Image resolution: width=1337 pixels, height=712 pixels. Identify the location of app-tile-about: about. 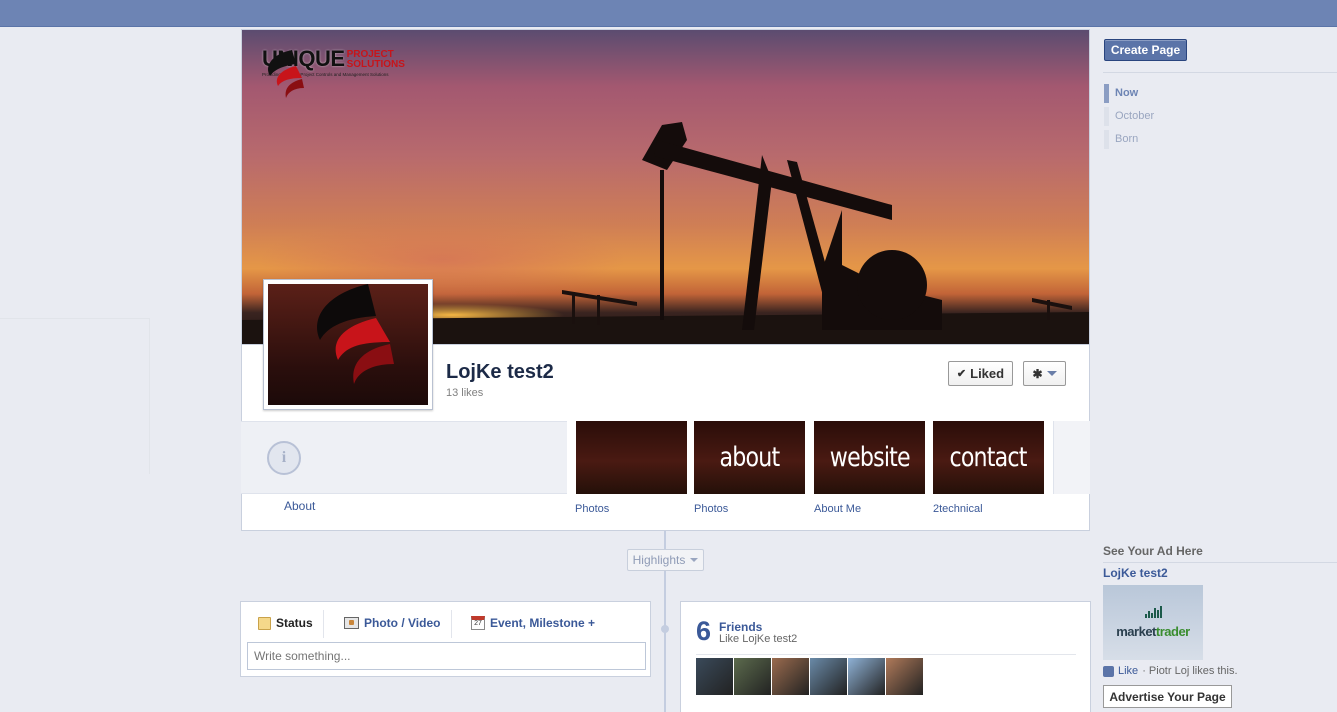
(749, 457).